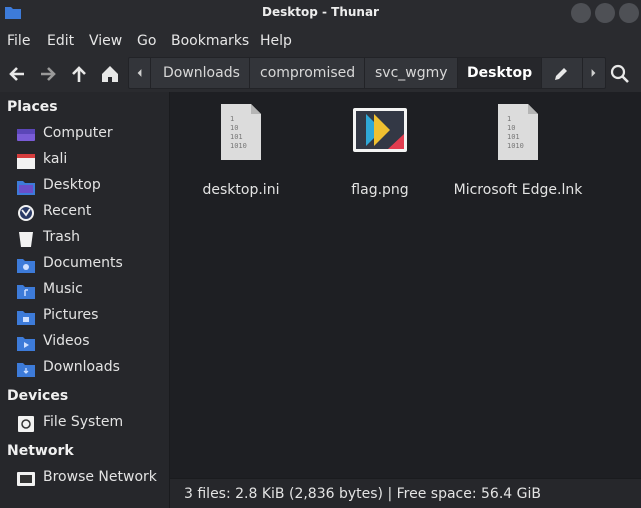 The width and height of the screenshot is (641, 508). Describe the element at coordinates (518, 190) in the screenshot. I see `file-name: Microsoft Edge.lnk` at that location.